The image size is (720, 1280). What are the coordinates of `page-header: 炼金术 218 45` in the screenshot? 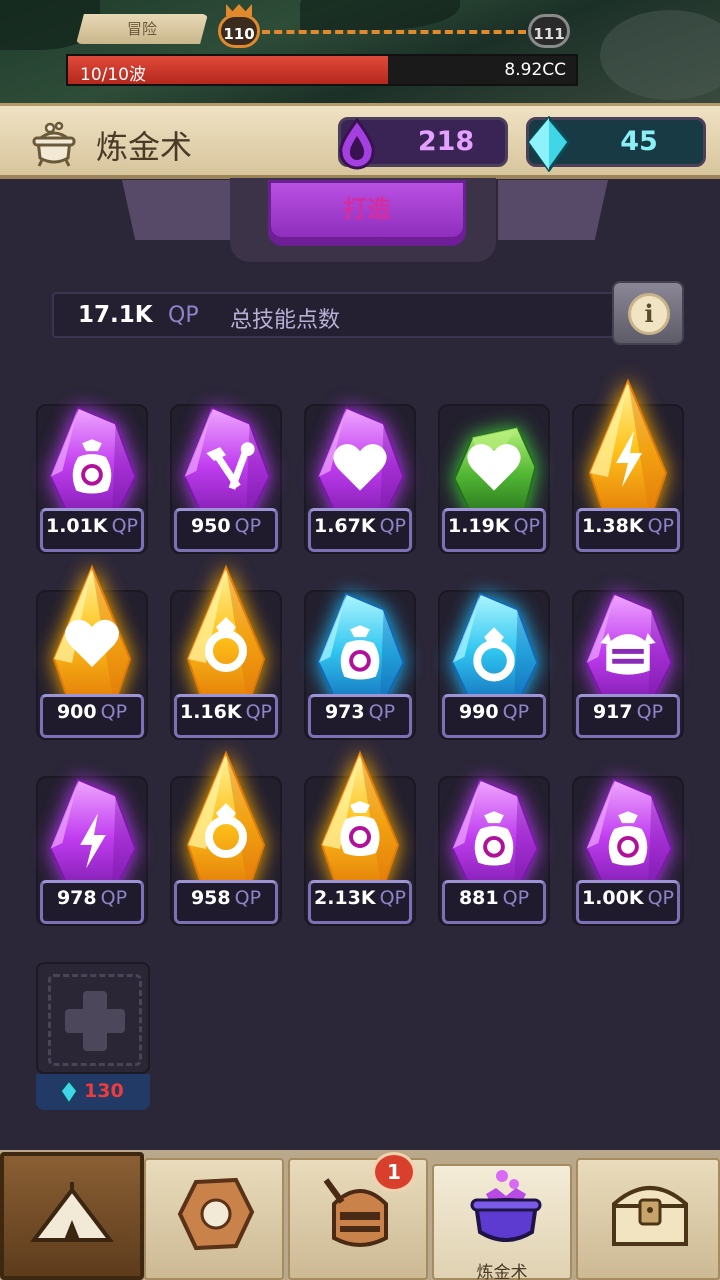 It's located at (360, 141).